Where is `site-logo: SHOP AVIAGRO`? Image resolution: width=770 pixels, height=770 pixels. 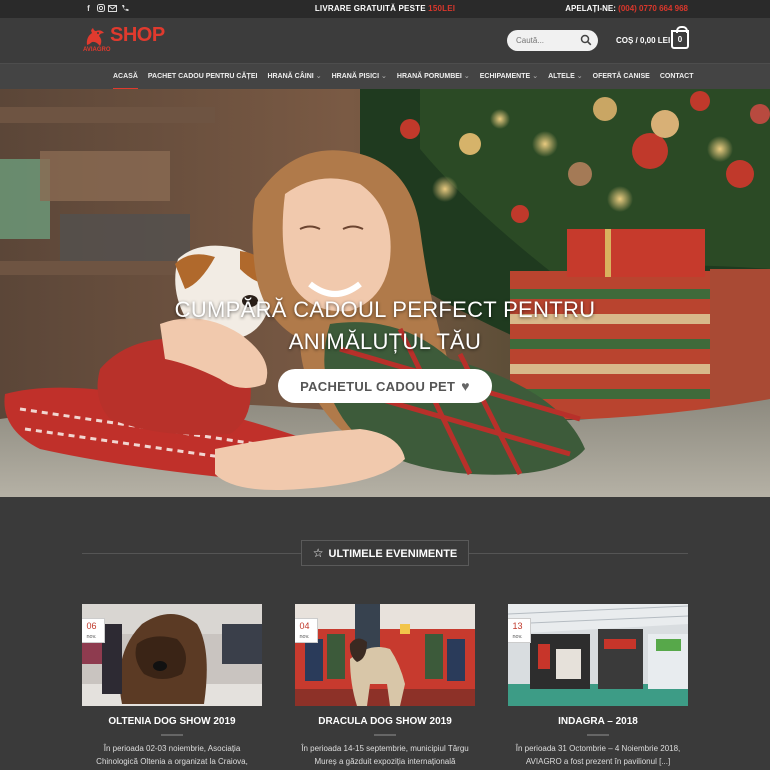
site-logo: SHOP AVIAGRO is located at coordinates (132, 41).